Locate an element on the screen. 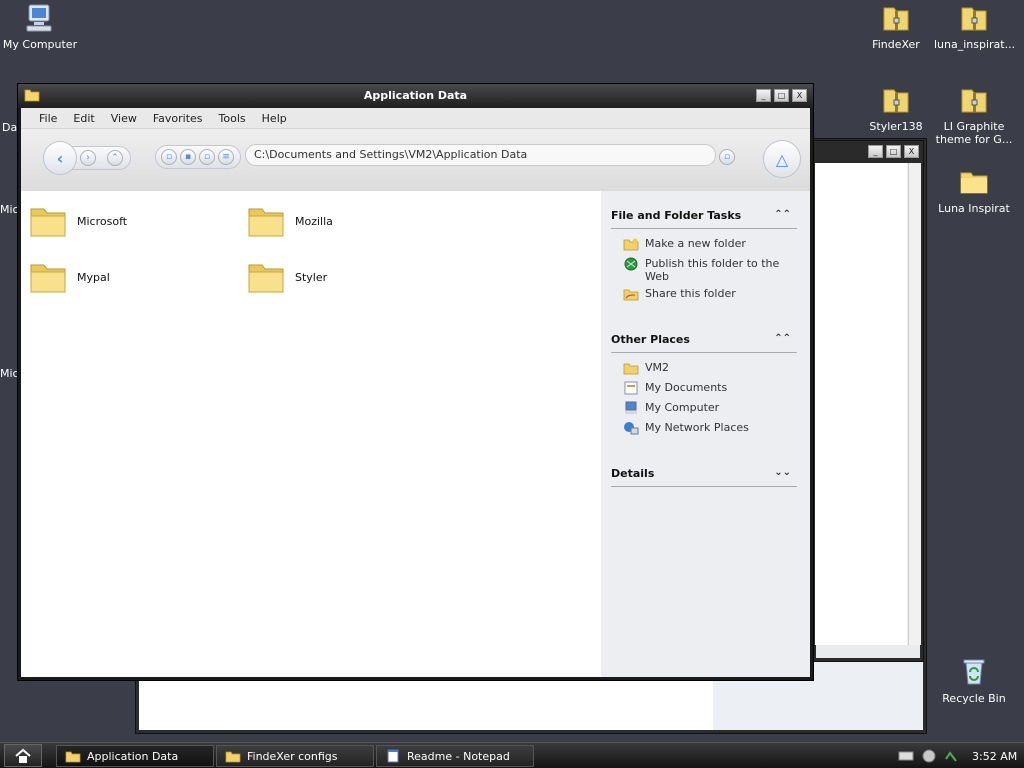  folder-label: Styler is located at coordinates (311, 277).